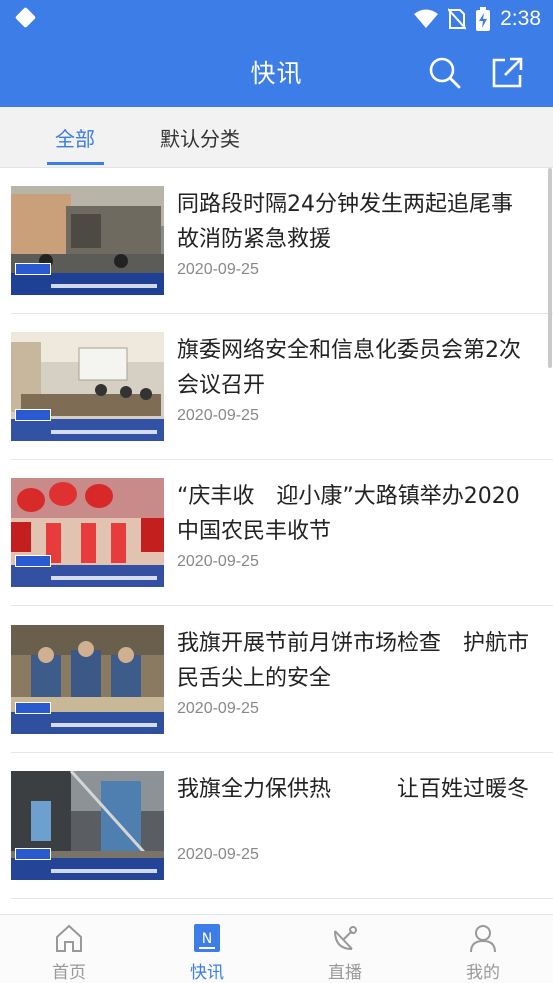 The height and width of the screenshot is (983, 553). What do you see at coordinates (200, 137) in the screenshot?
I see `tab-default-category: 默认分类` at bounding box center [200, 137].